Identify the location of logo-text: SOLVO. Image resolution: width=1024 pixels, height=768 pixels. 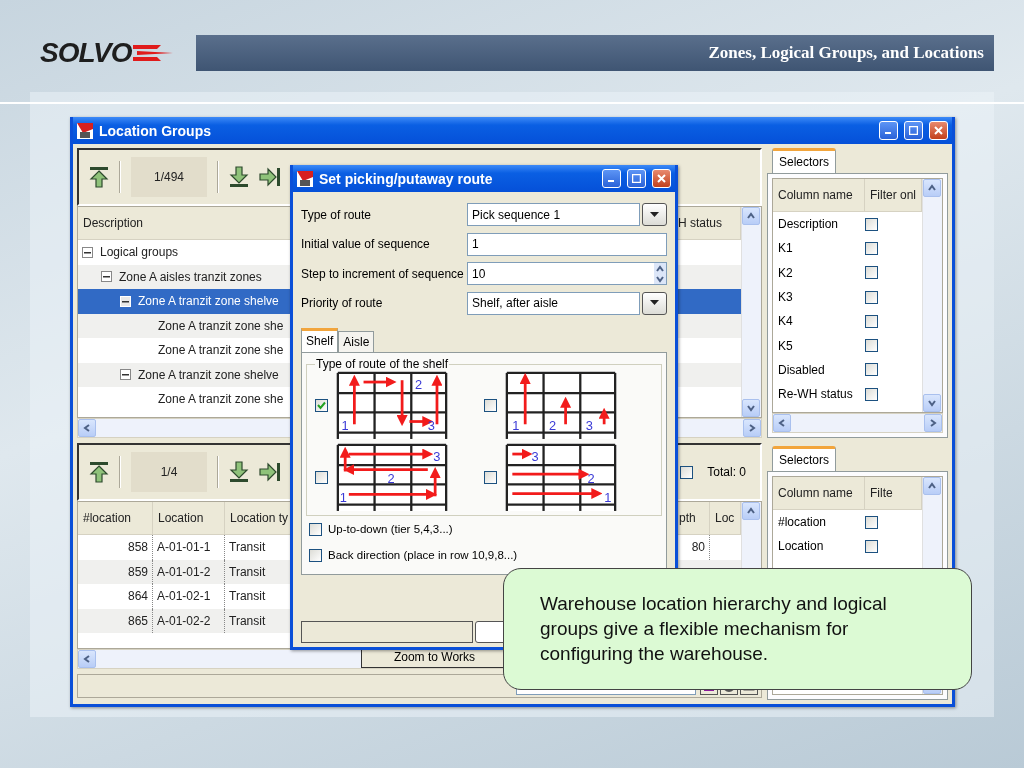
(86, 53).